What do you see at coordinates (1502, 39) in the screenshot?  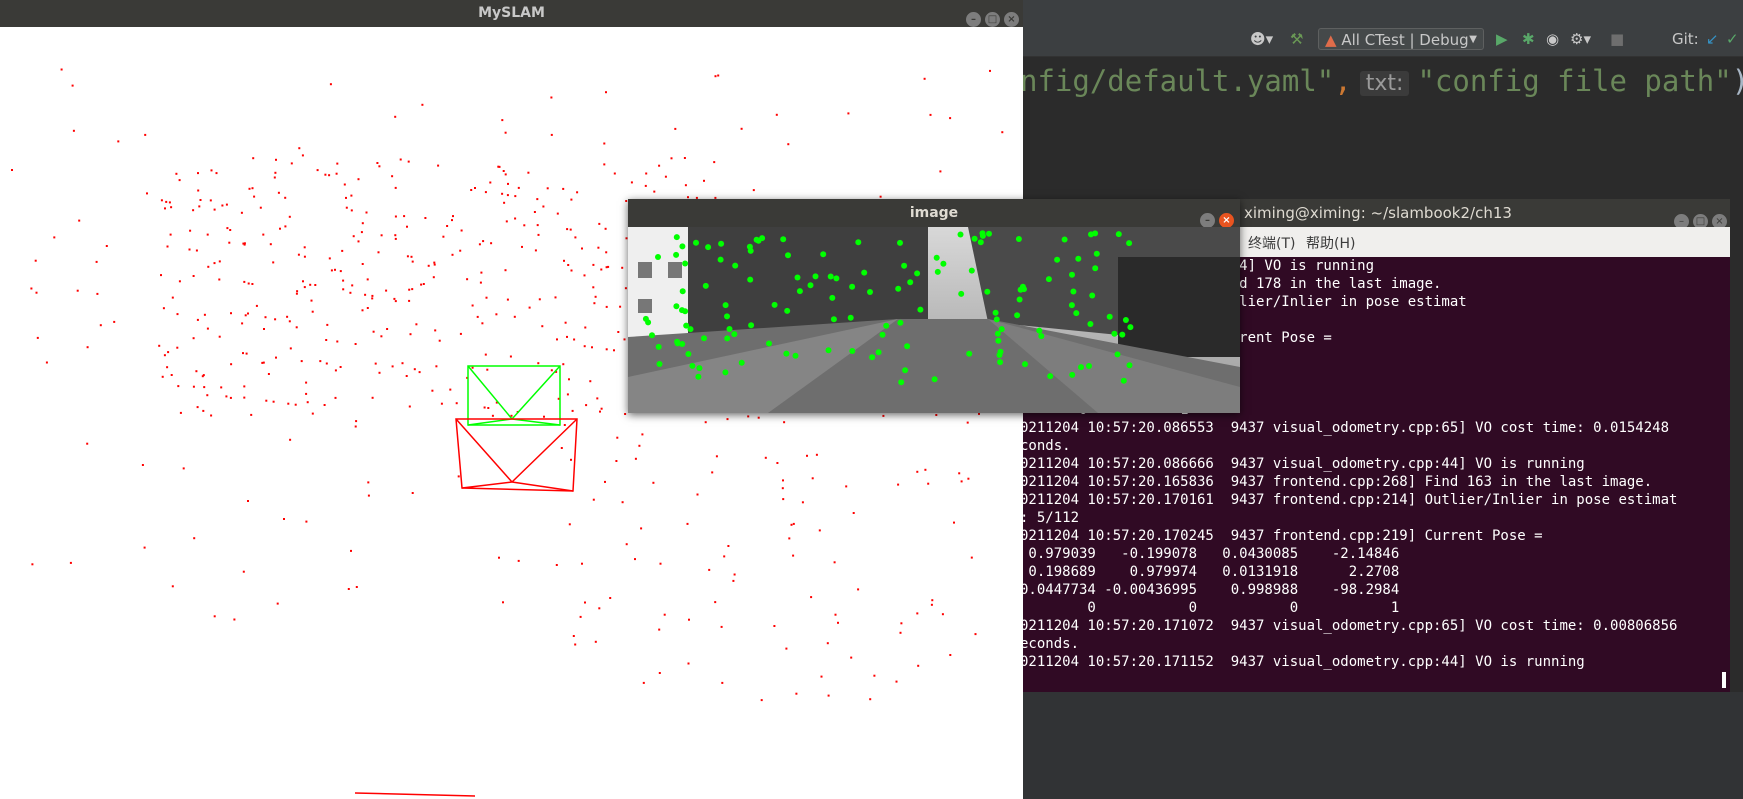 I see `run-icon: ▶` at bounding box center [1502, 39].